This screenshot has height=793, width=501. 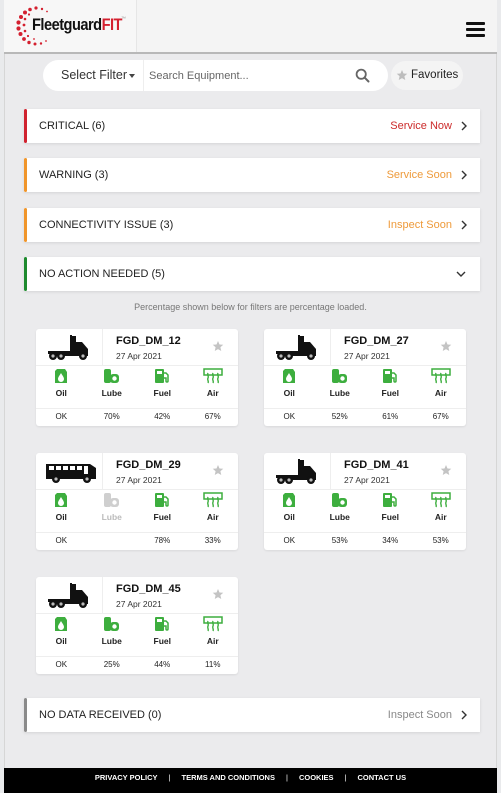 I want to click on filter-value-lube, so click(x=112, y=541).